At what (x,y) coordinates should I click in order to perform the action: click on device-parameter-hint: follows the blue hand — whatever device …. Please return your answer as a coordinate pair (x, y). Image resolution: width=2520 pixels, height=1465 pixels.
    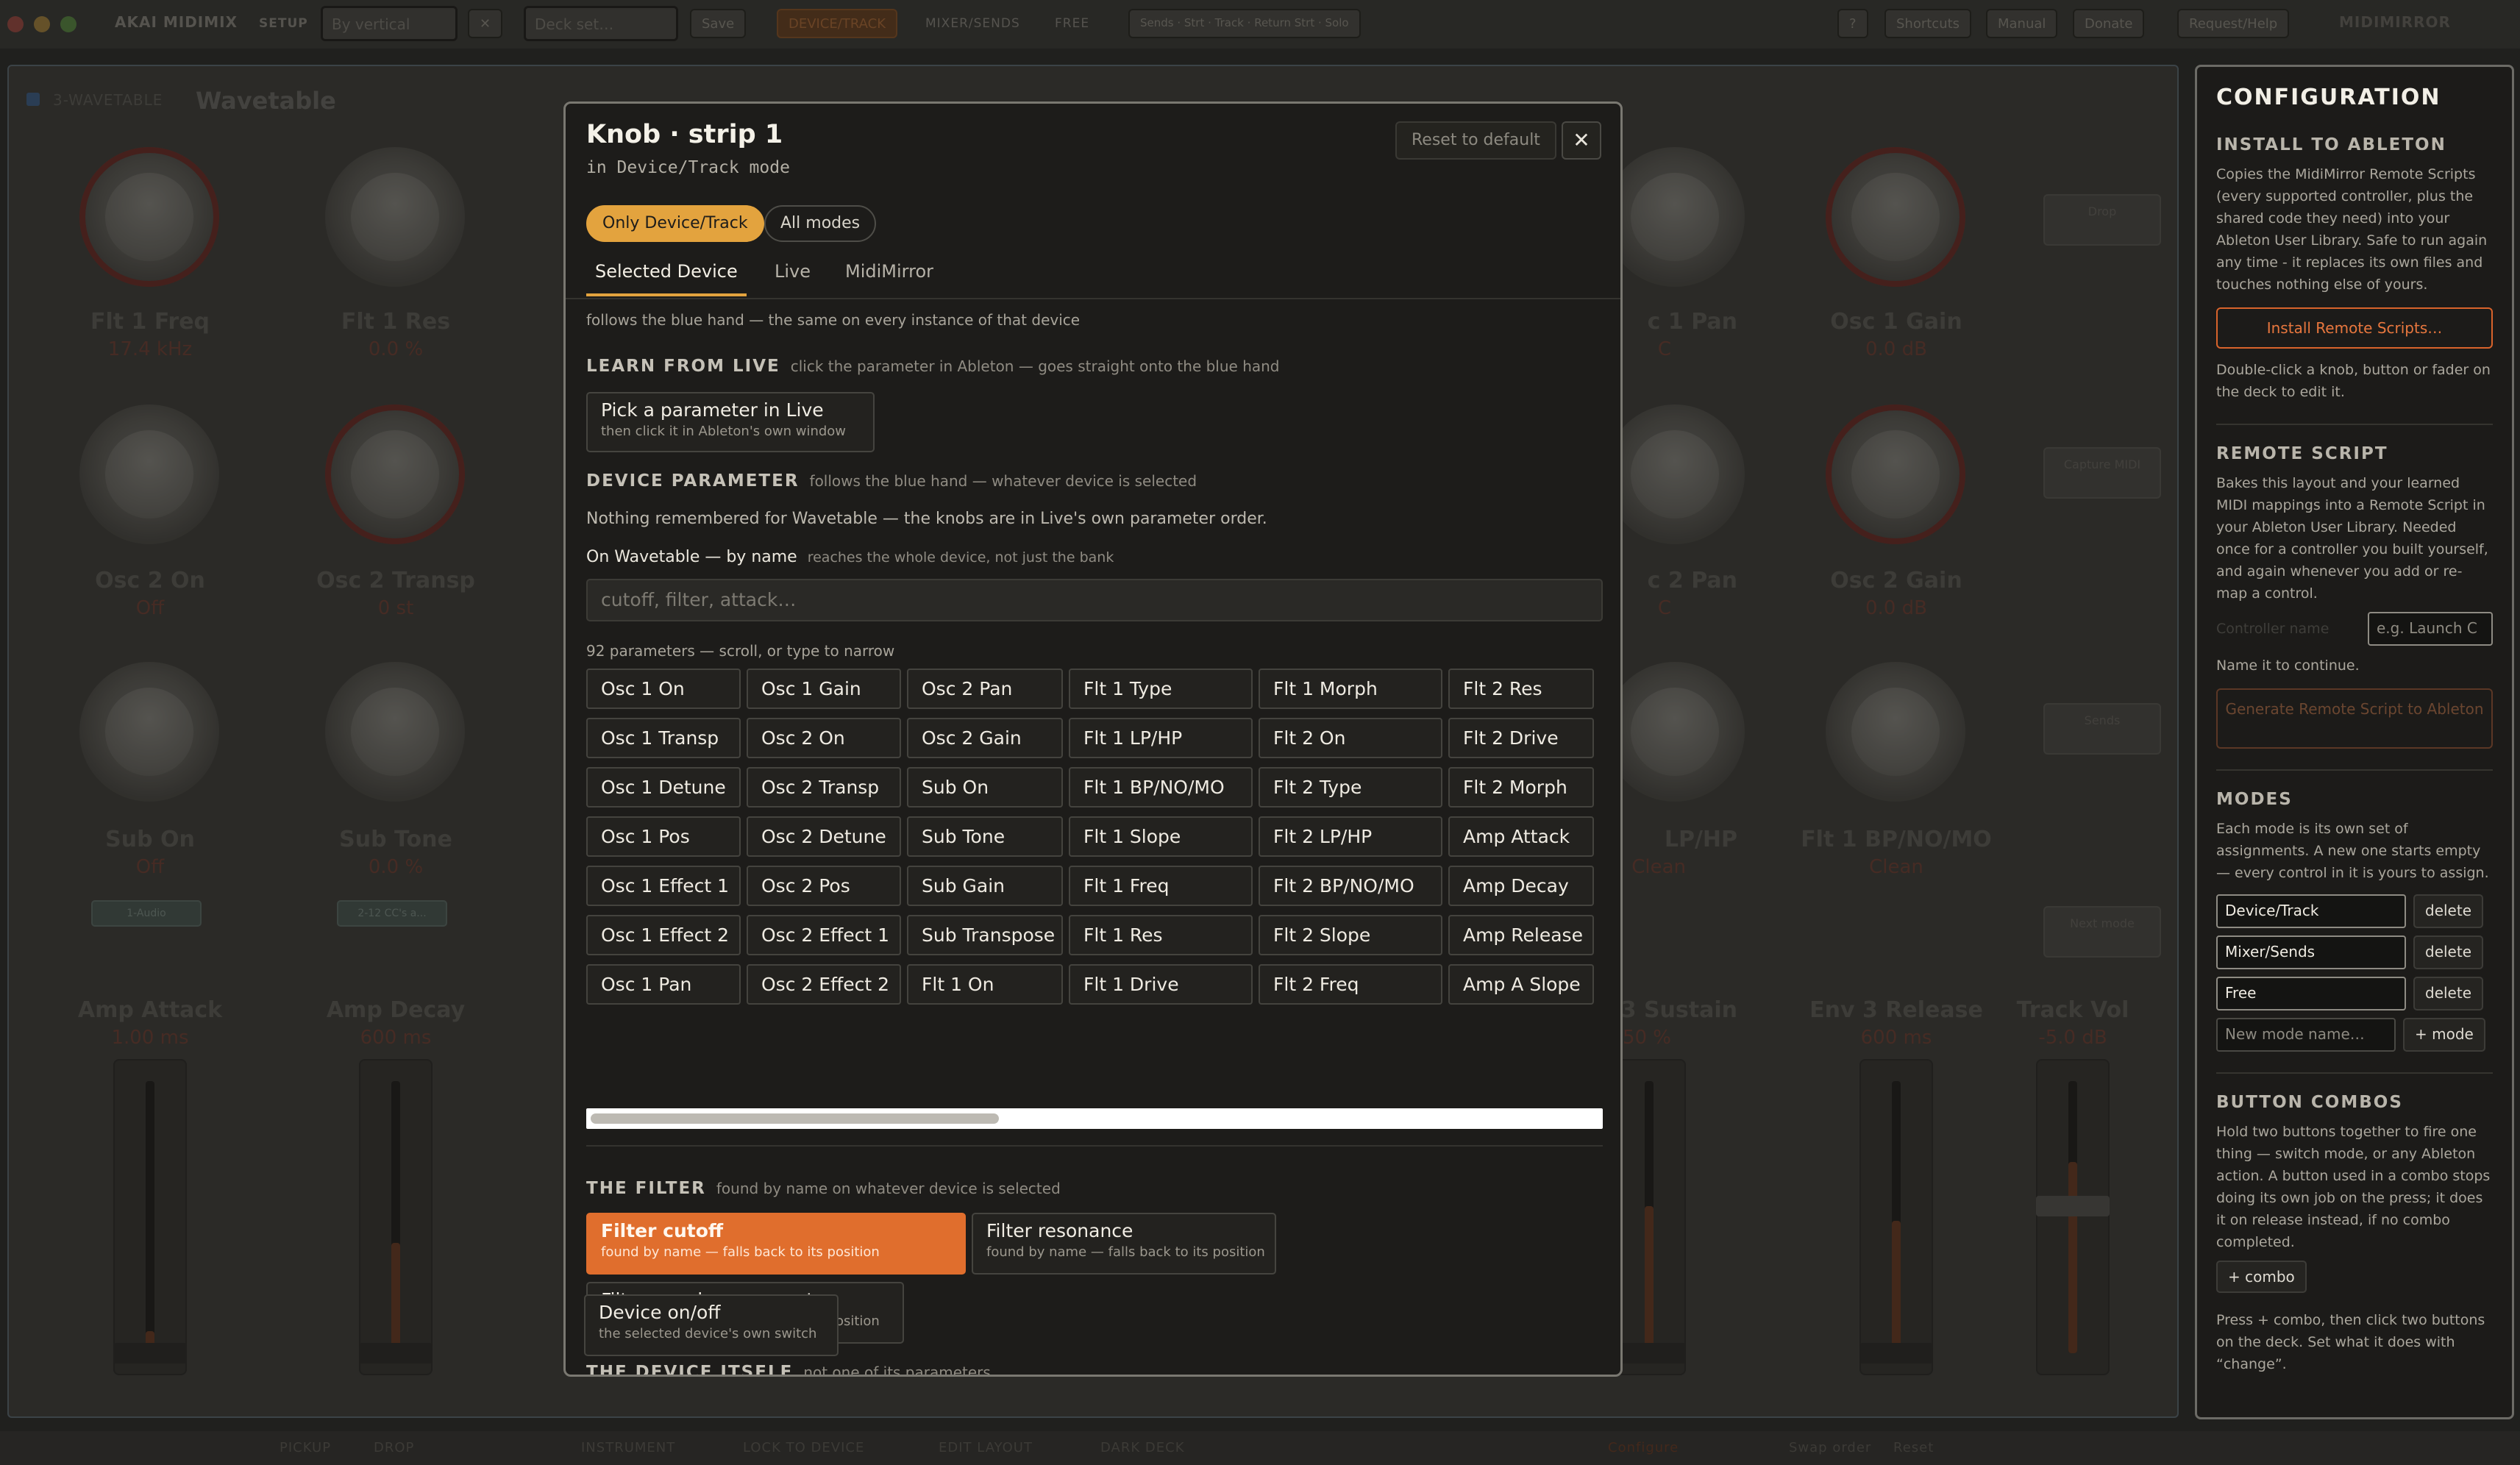
    Looking at the image, I should click on (1003, 481).